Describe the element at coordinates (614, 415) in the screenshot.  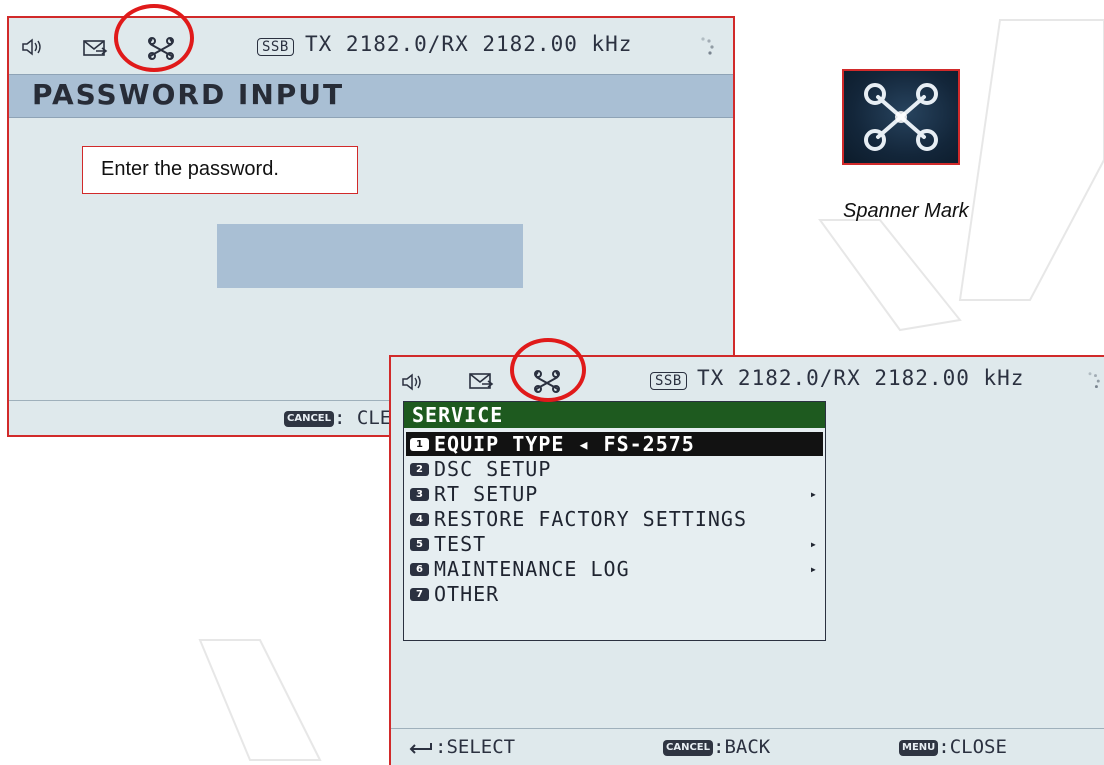
I see `menu-title: SERVICE` at that location.